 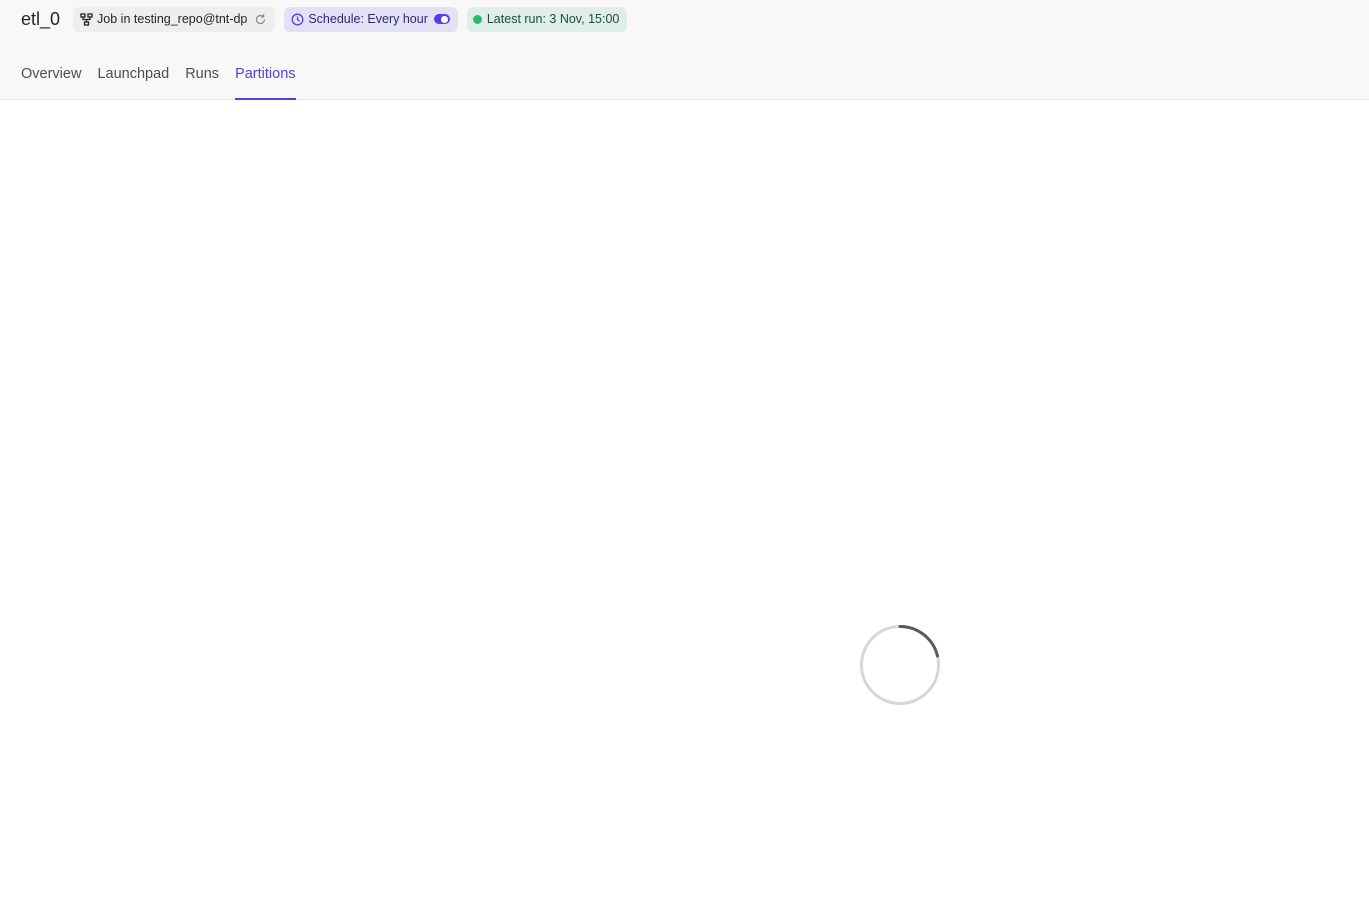 I want to click on repo-link: testing_repo@tnt-dp, so click(x=190, y=19).